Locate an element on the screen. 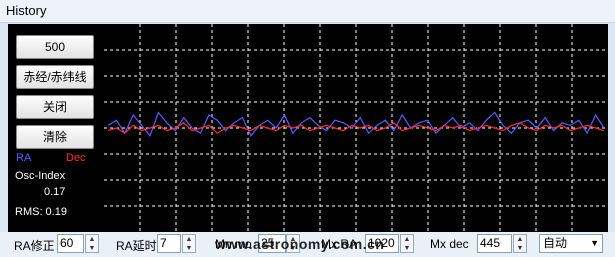 This screenshot has height=257, width=615. ra-dec-lines-button: 赤经/赤纬线 is located at coordinates (55, 77).